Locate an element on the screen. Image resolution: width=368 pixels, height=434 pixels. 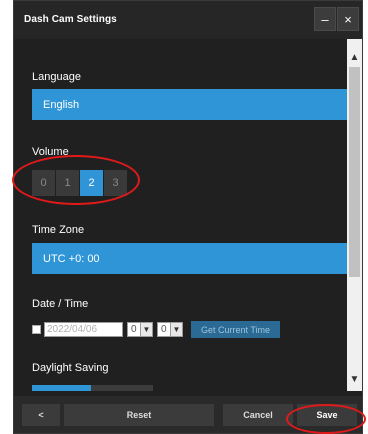
back-button: < is located at coordinates (41, 415).